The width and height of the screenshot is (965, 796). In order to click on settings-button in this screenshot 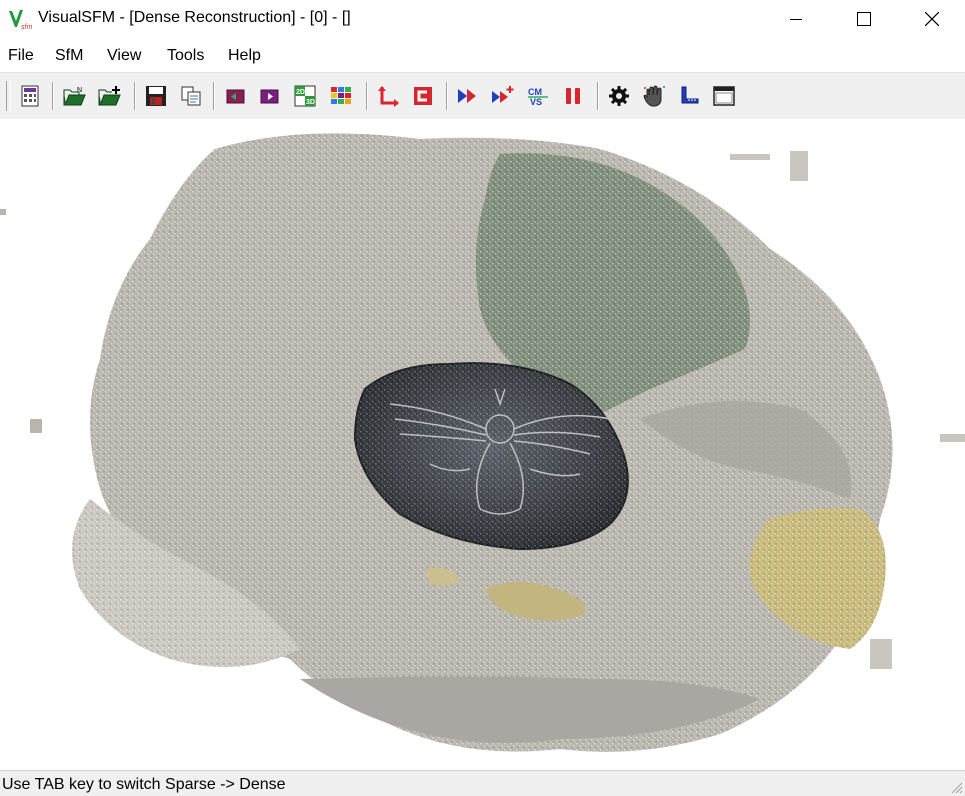, I will do `click(619, 96)`.